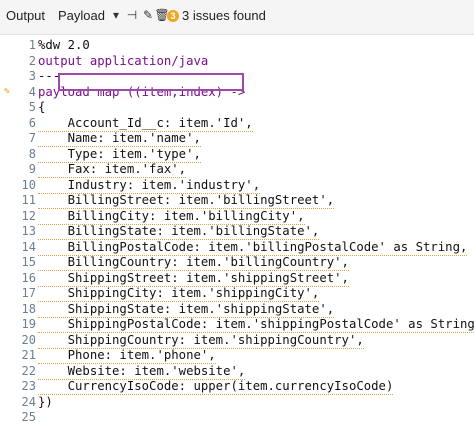 This screenshot has height=425, width=474. Describe the element at coordinates (179, 293) in the screenshot. I see `code-line: ShippingCity: item.'shippingCity',` at that location.